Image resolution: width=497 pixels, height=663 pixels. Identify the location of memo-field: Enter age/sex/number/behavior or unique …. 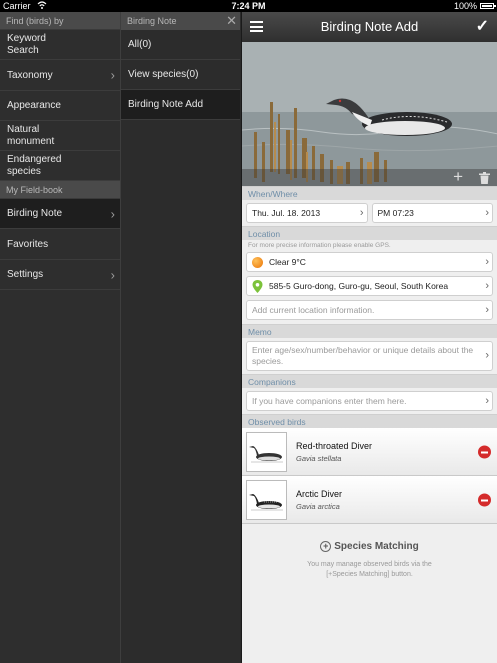
(369, 356).